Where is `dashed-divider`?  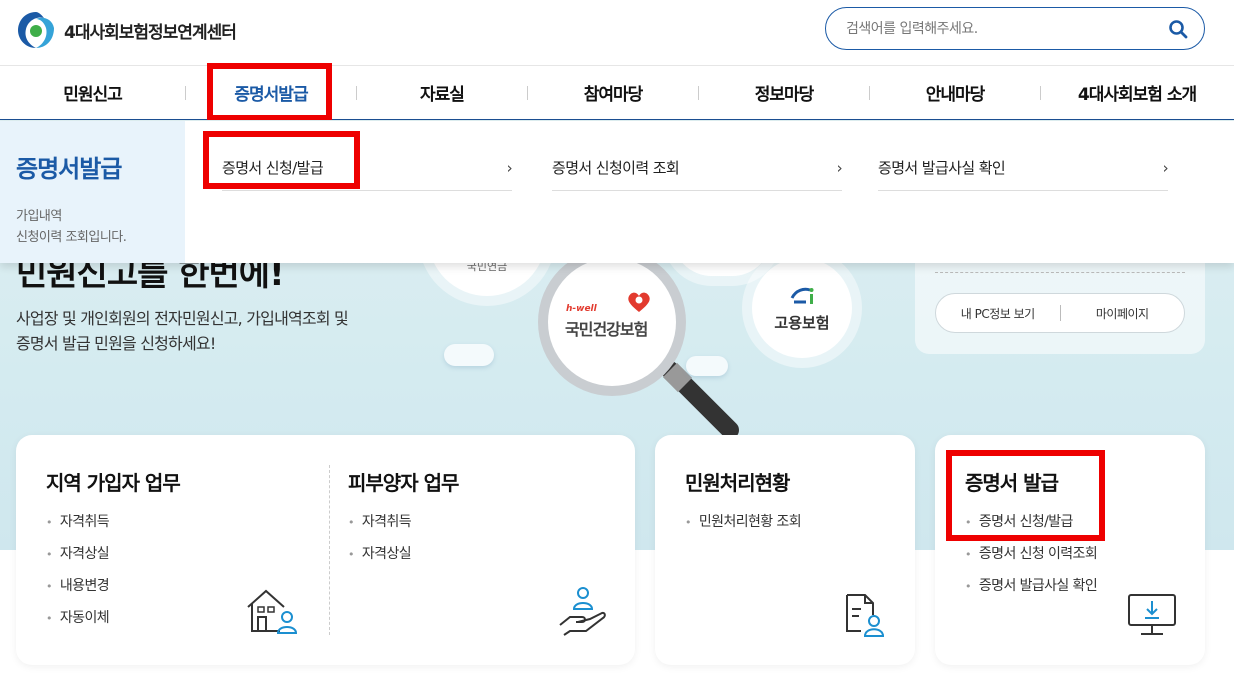
dashed-divider is located at coordinates (1060, 272).